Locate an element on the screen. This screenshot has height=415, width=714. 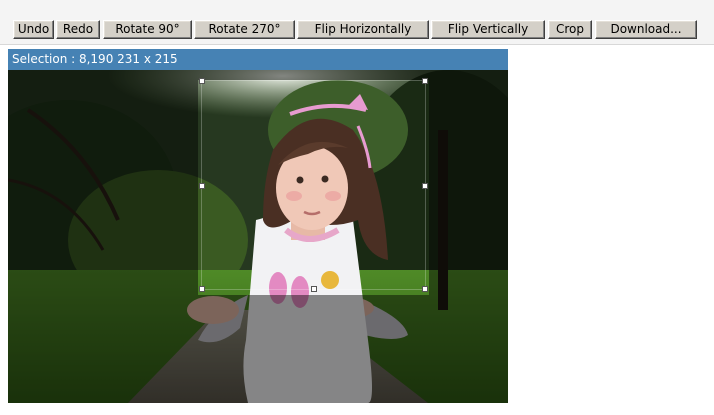
resize-handle-bottom-center is located at coordinates (314, 289).